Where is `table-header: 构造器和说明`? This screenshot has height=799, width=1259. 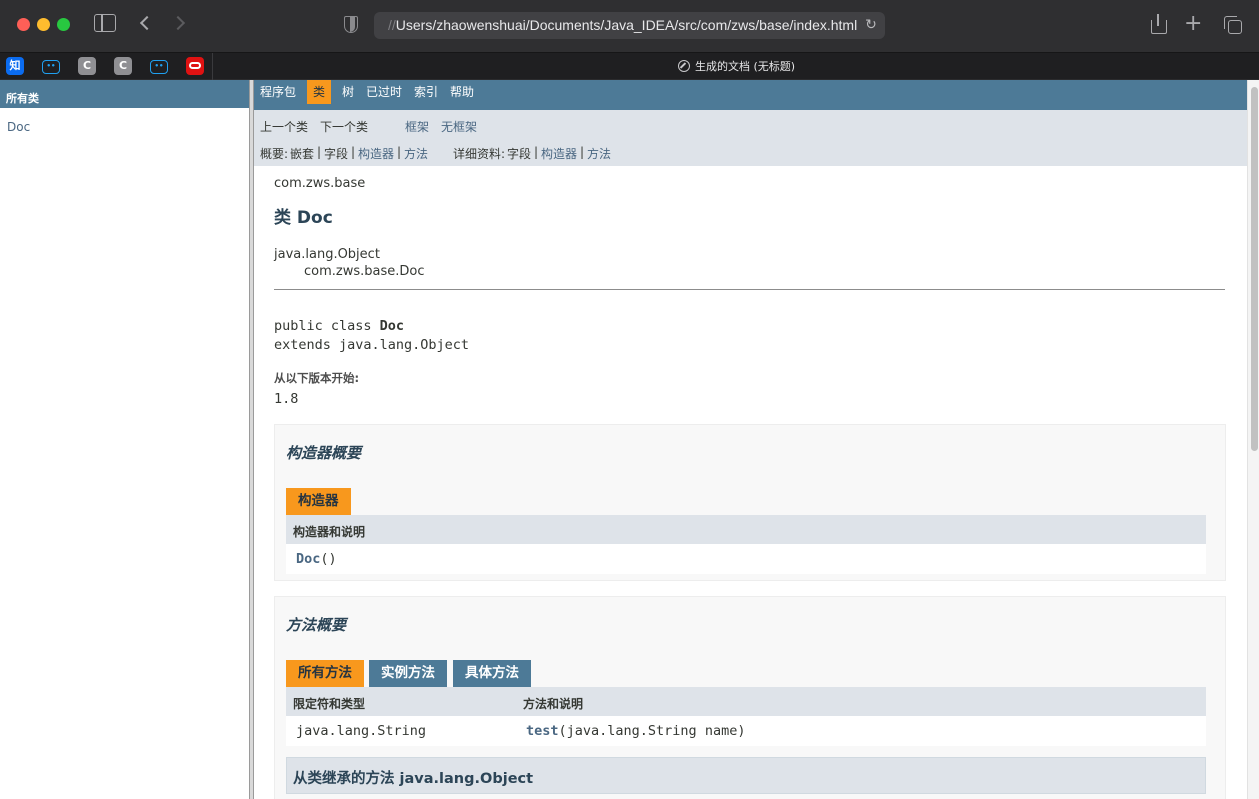
table-header: 构造器和说明 is located at coordinates (746, 529).